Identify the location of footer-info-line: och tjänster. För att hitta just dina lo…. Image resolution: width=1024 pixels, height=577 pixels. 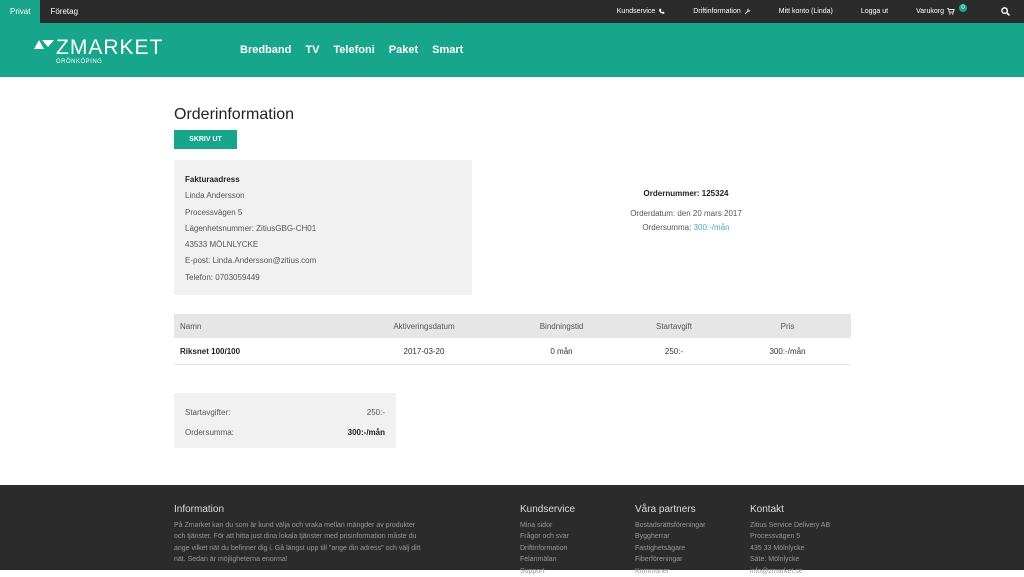
(319, 537).